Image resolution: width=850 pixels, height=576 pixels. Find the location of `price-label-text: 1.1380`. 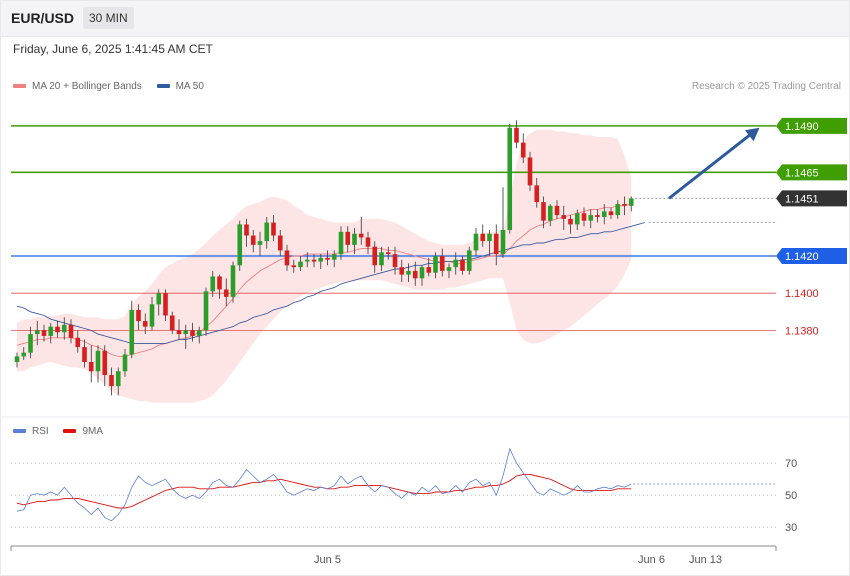

price-label-text: 1.1380 is located at coordinates (802, 331).